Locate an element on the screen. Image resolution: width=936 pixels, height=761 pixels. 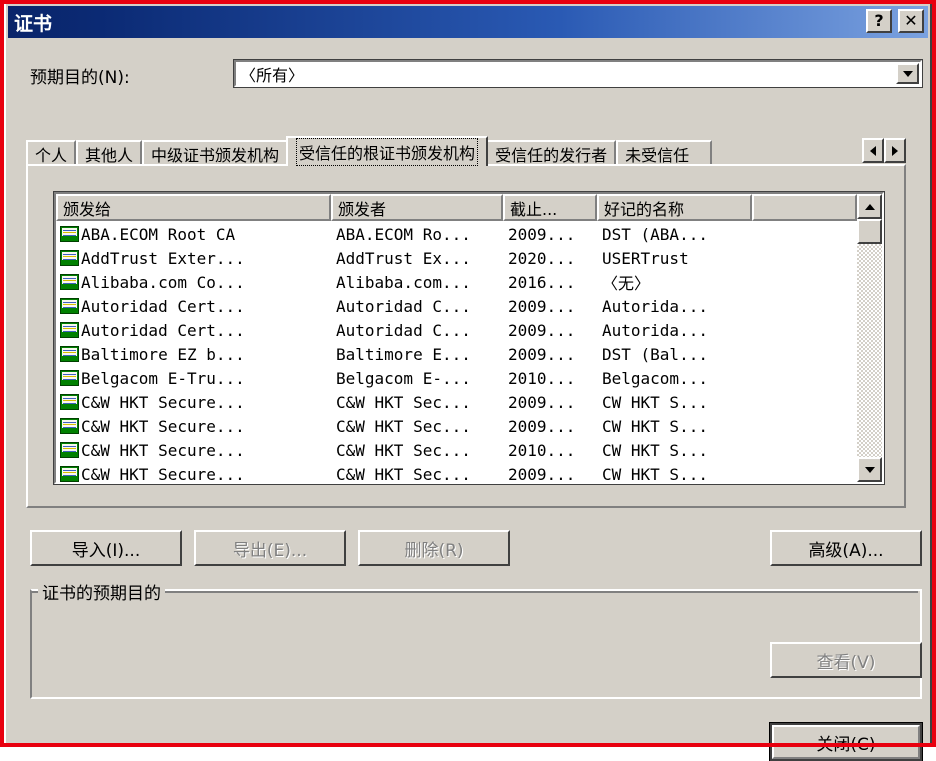
help-icon: ? is located at coordinates (879, 21).